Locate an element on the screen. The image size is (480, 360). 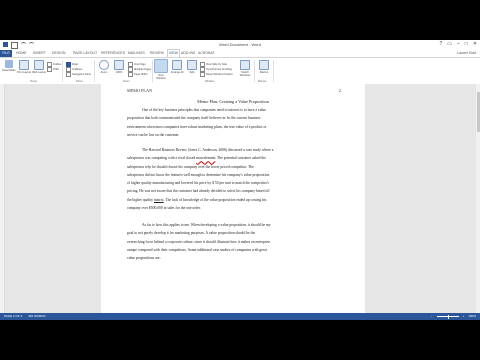
tab-mailings: MAILINGS is located at coordinates (136, 53).